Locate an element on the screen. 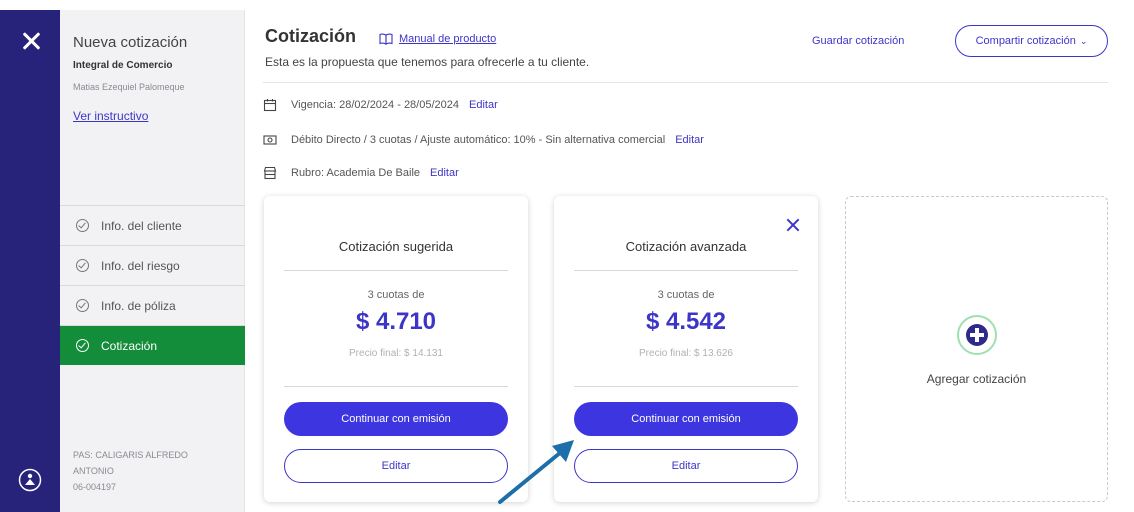  final-price: Precio final: $ 13.626 is located at coordinates (686, 353).